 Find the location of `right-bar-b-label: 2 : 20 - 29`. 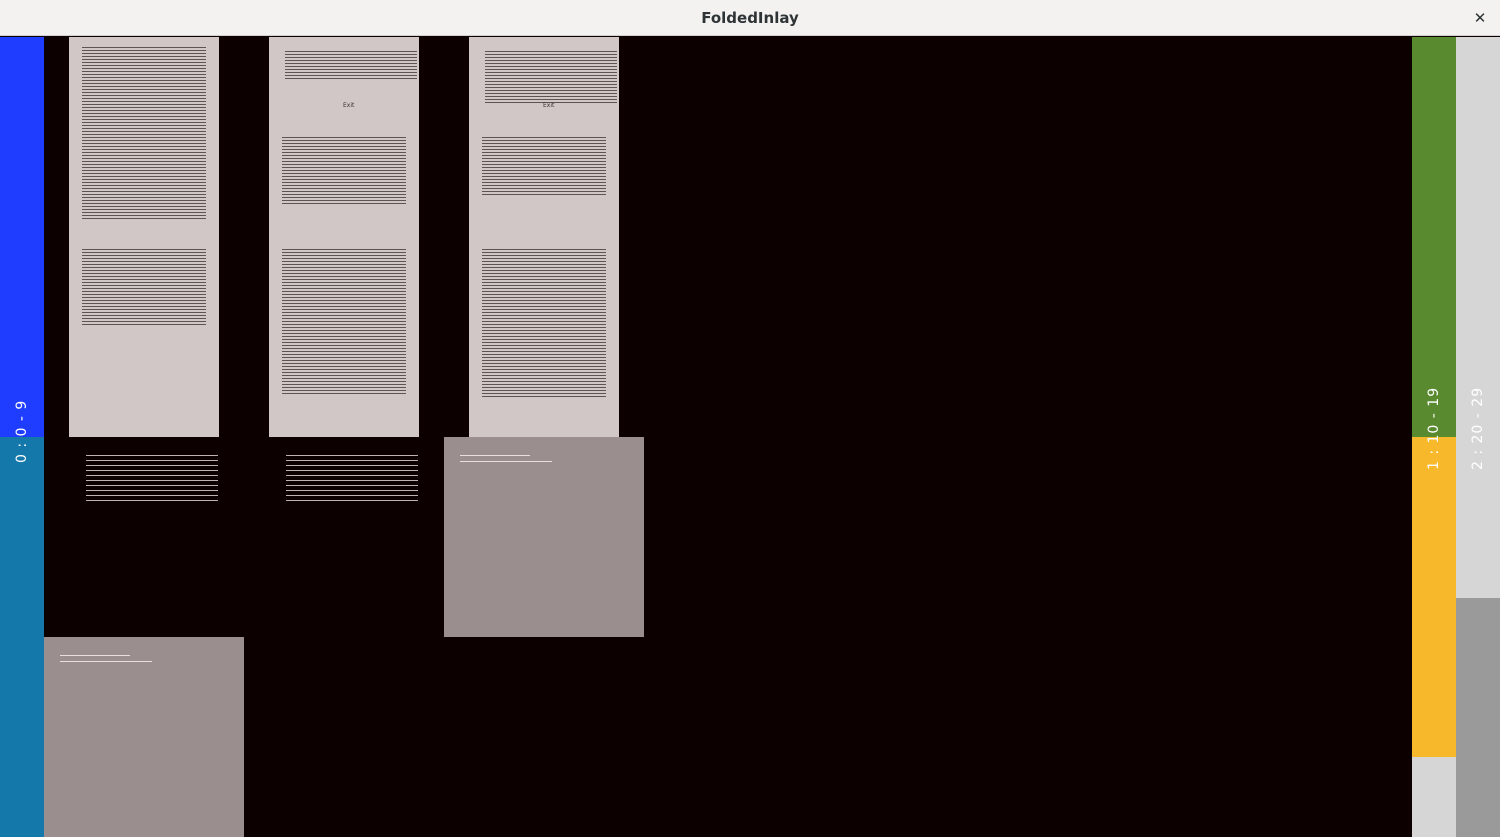

right-bar-b-label: 2 : 20 - 29 is located at coordinates (1478, 428).